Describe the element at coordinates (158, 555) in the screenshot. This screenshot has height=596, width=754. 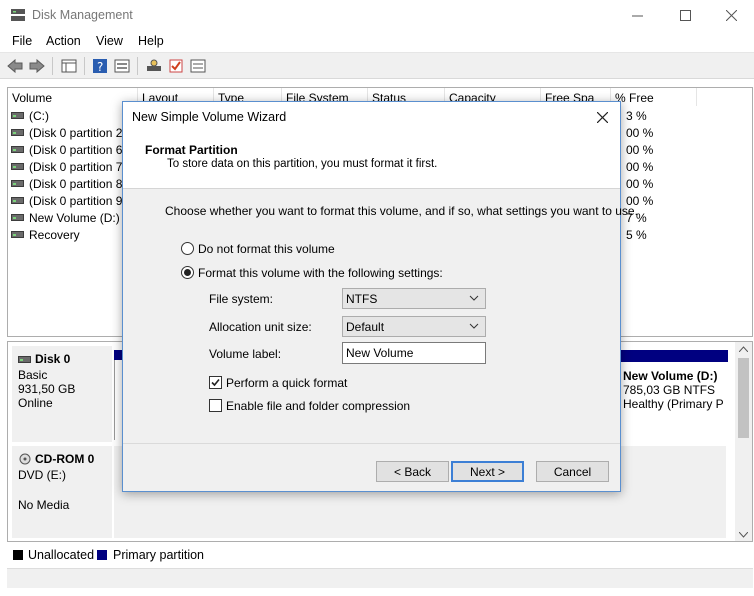
I see `legend-primary-partition: Primary partition` at that location.